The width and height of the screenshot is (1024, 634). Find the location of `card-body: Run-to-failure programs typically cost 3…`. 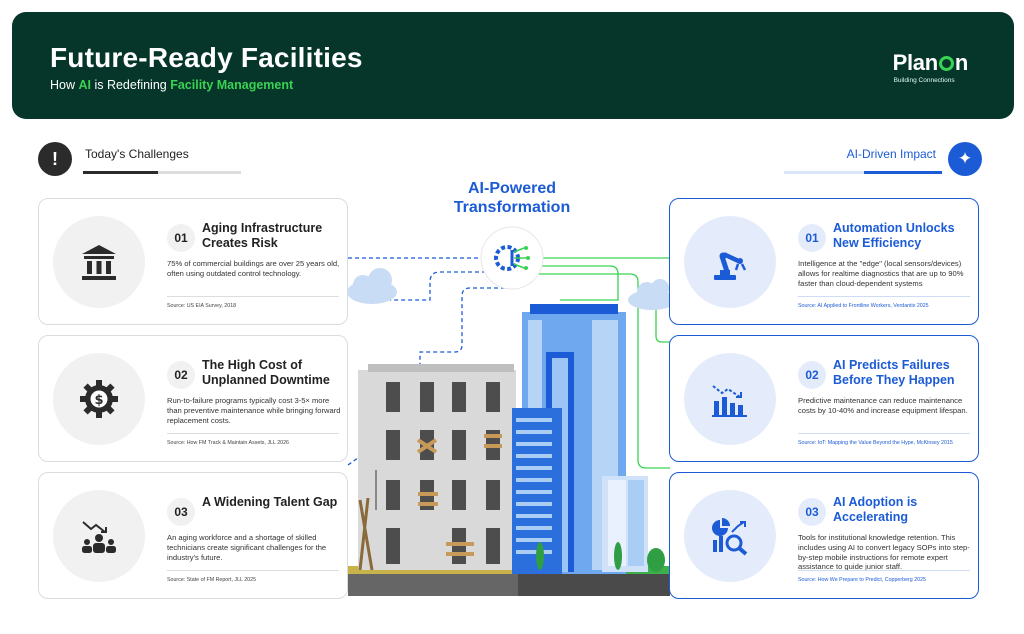

card-body: Run-to-failure programs typically cost 3… is located at coordinates (254, 410).